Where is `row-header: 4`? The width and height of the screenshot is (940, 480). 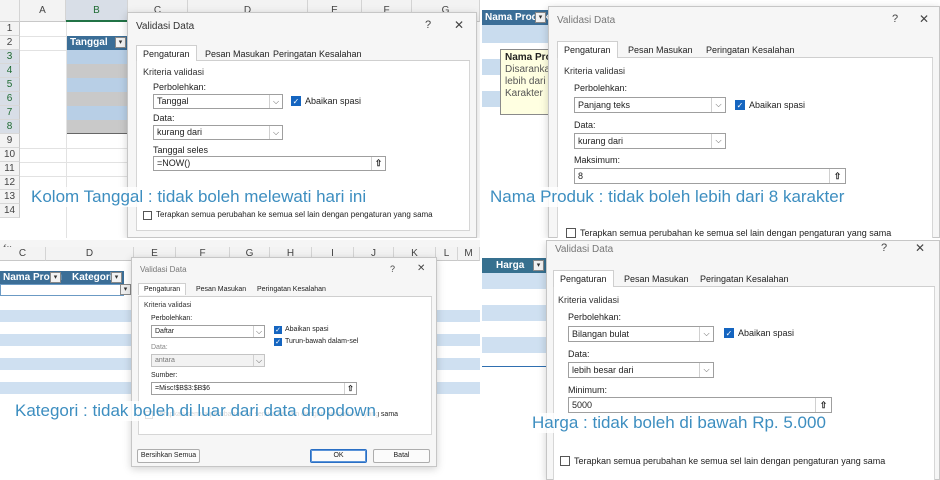
row-header: 4 is located at coordinates (10, 71).